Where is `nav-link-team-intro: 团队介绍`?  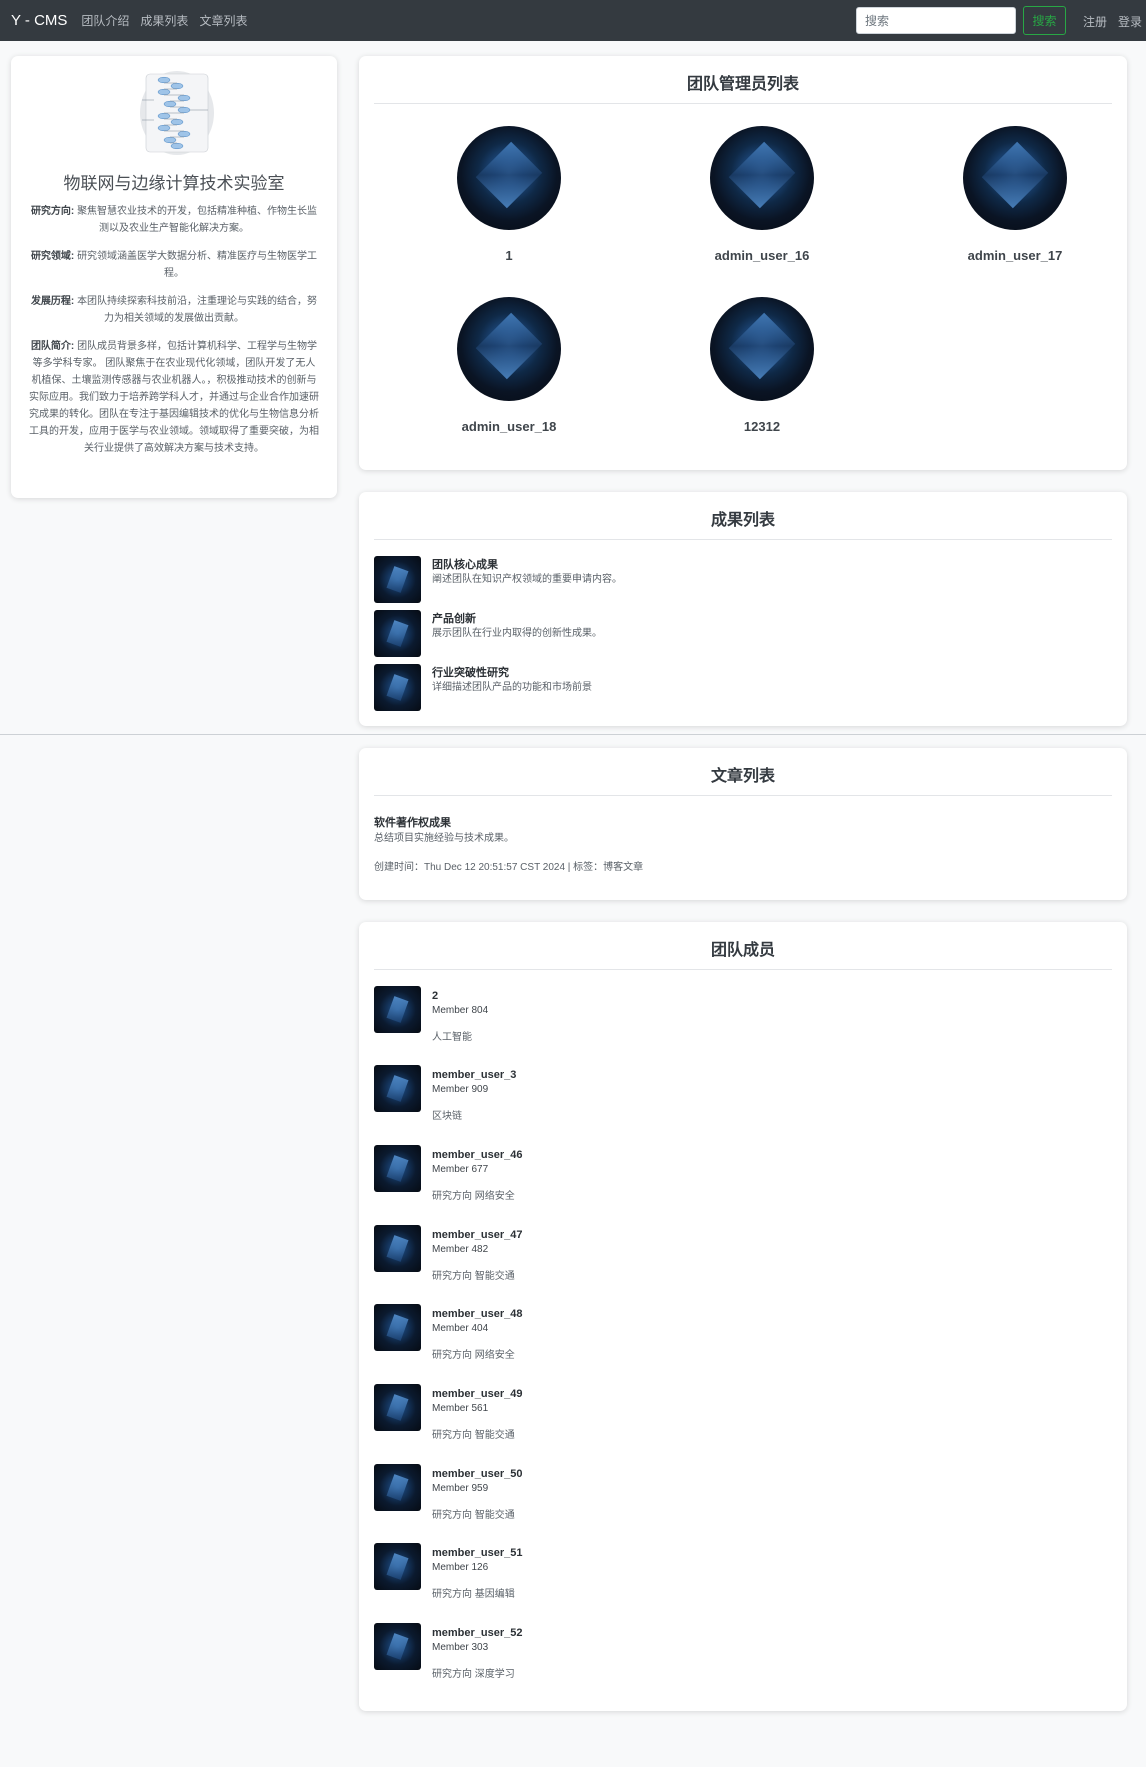 nav-link-team-intro: 团队介绍 is located at coordinates (105, 20).